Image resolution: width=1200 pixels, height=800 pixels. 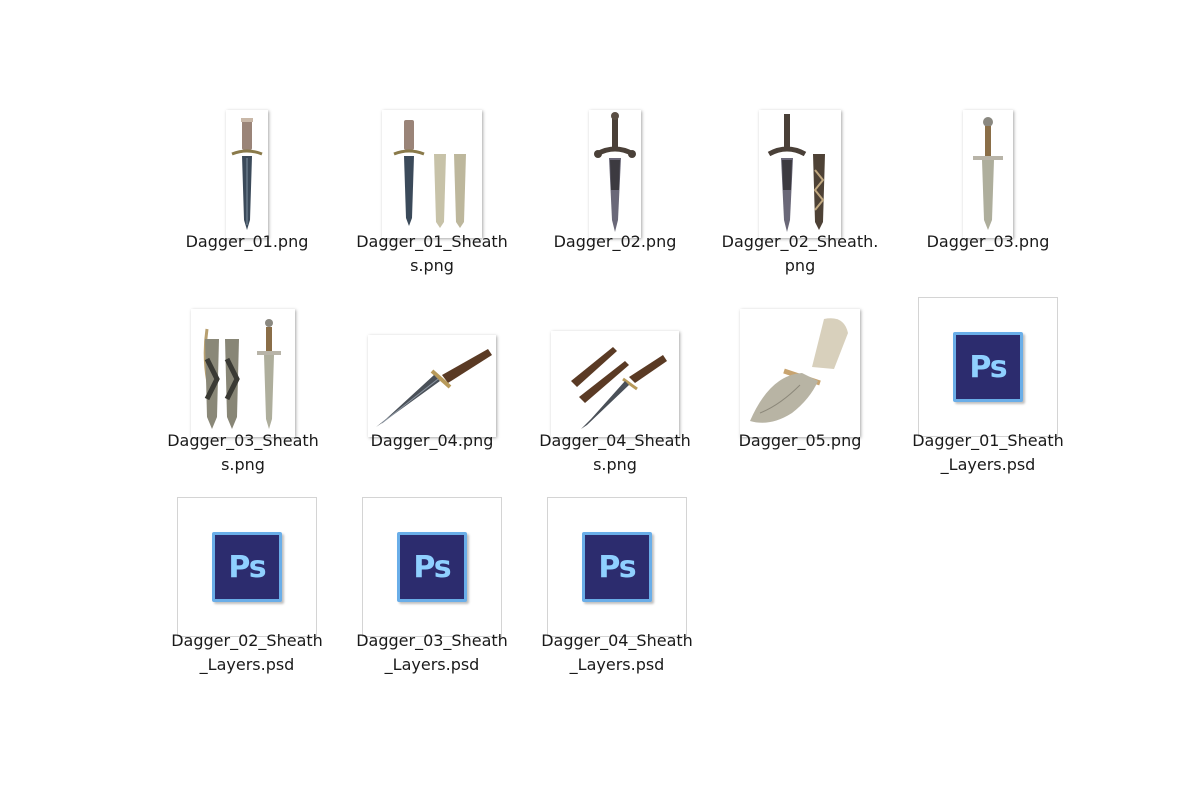 I want to click on file-name-label: Dagger_05.png, so click(x=800, y=440).